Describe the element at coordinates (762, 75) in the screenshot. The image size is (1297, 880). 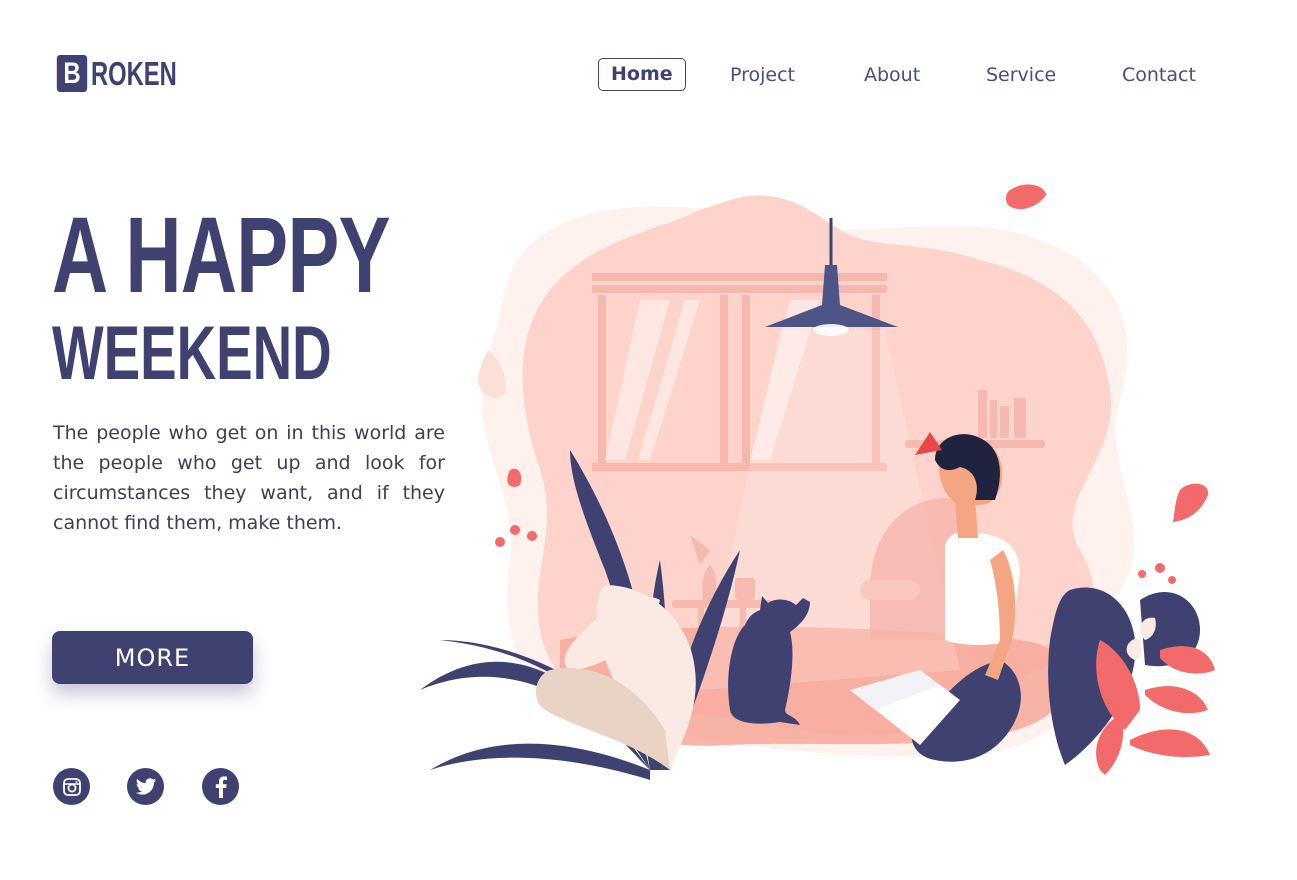
I see `nav-project: Project` at that location.